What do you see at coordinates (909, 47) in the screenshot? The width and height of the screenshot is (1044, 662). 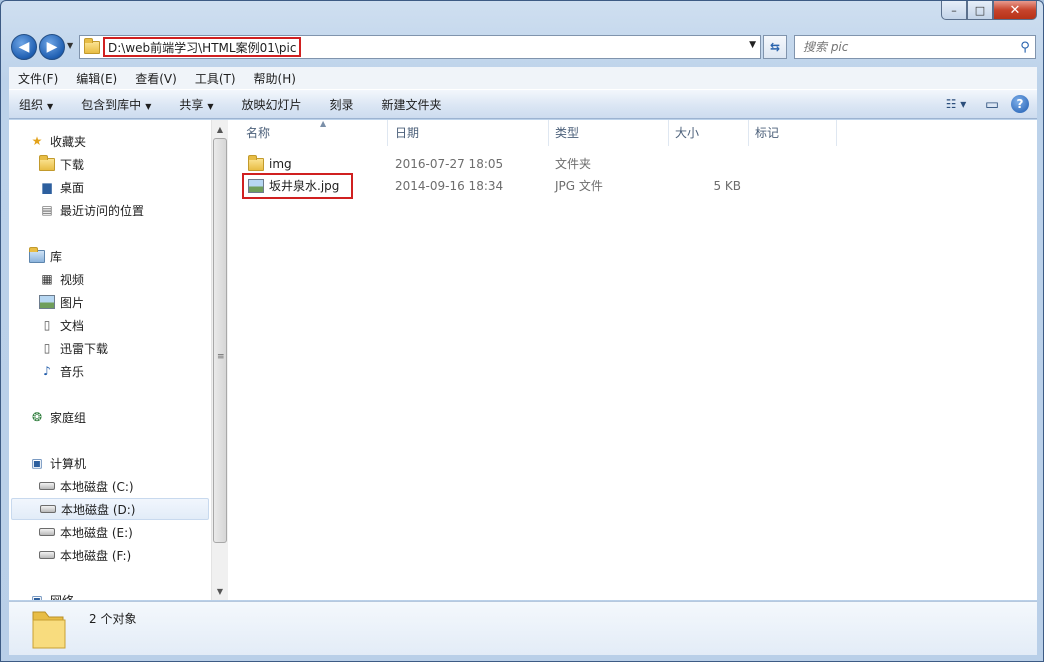 I see `search-input` at bounding box center [909, 47].